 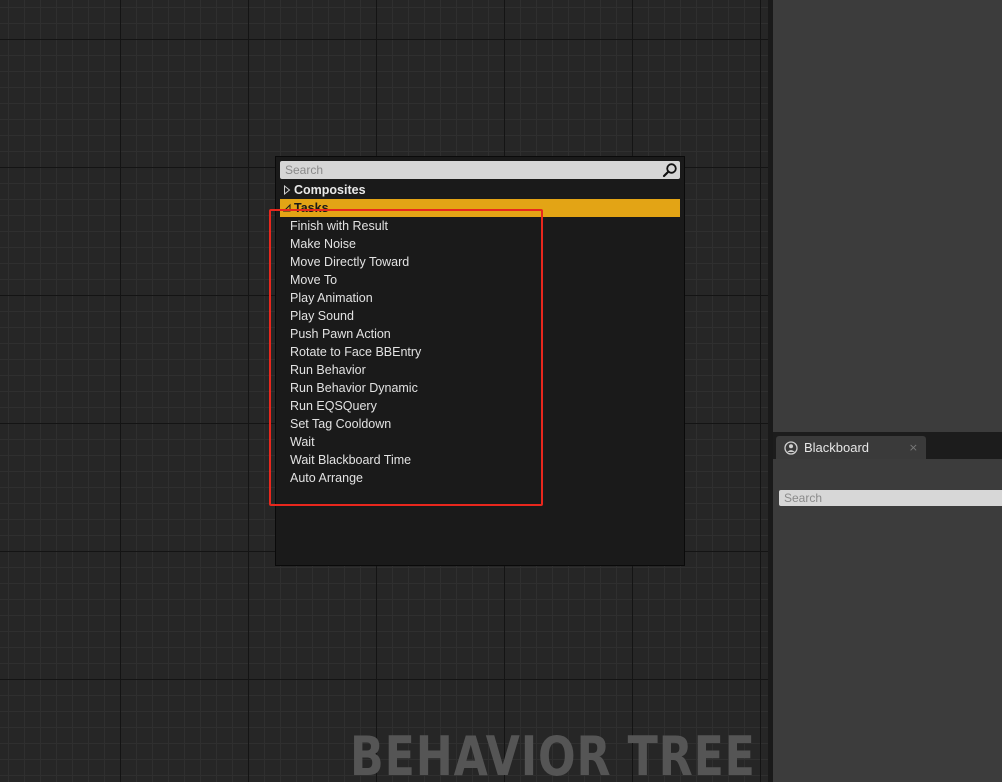 I want to click on menu-item-run-behavior: Run Behavior, so click(x=355, y=370).